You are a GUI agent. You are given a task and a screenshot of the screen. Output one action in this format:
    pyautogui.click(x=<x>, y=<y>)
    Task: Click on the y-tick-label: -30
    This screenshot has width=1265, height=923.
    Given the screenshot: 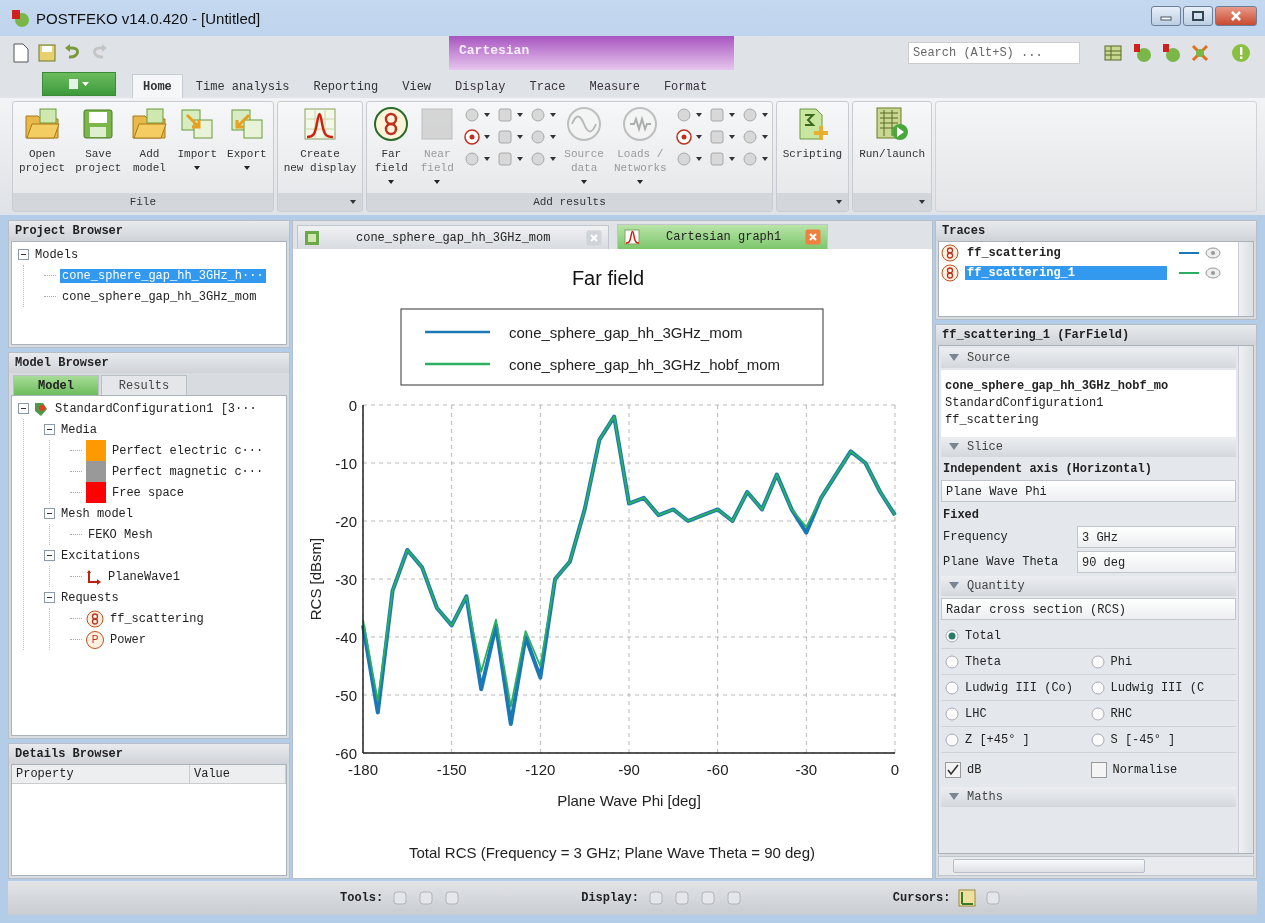 What is the action you would take?
    pyautogui.click(x=346, y=579)
    